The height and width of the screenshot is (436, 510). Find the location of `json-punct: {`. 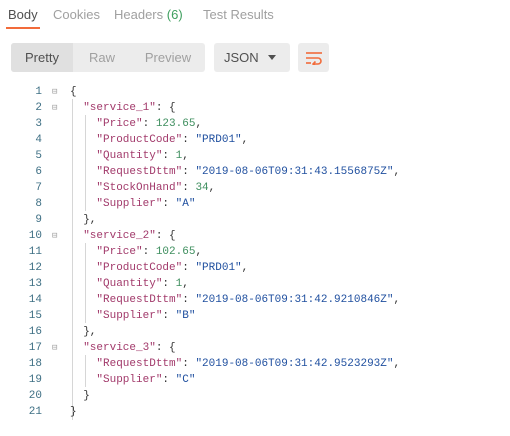

json-punct: { is located at coordinates (73, 92).